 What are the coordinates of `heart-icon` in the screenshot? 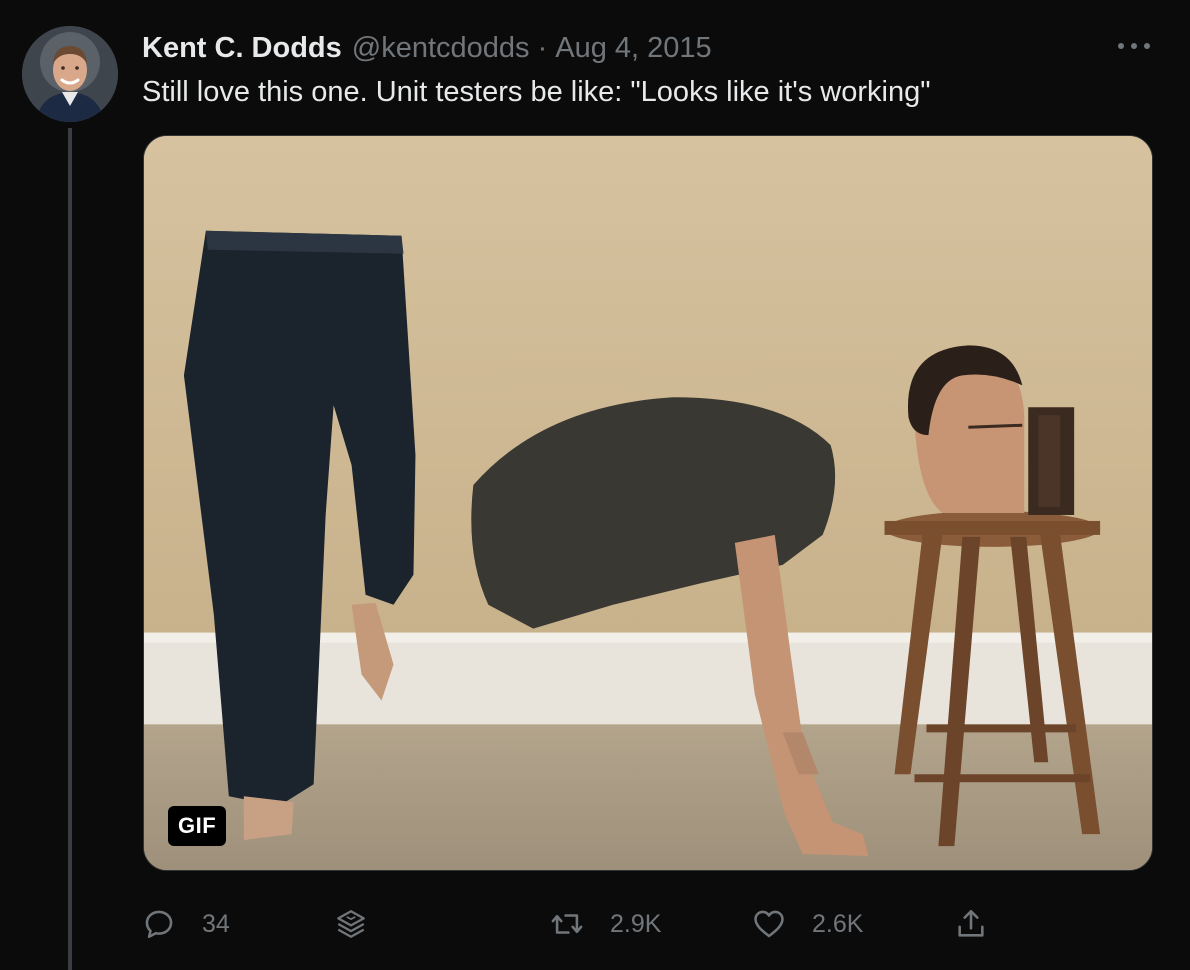 It's located at (769, 924).